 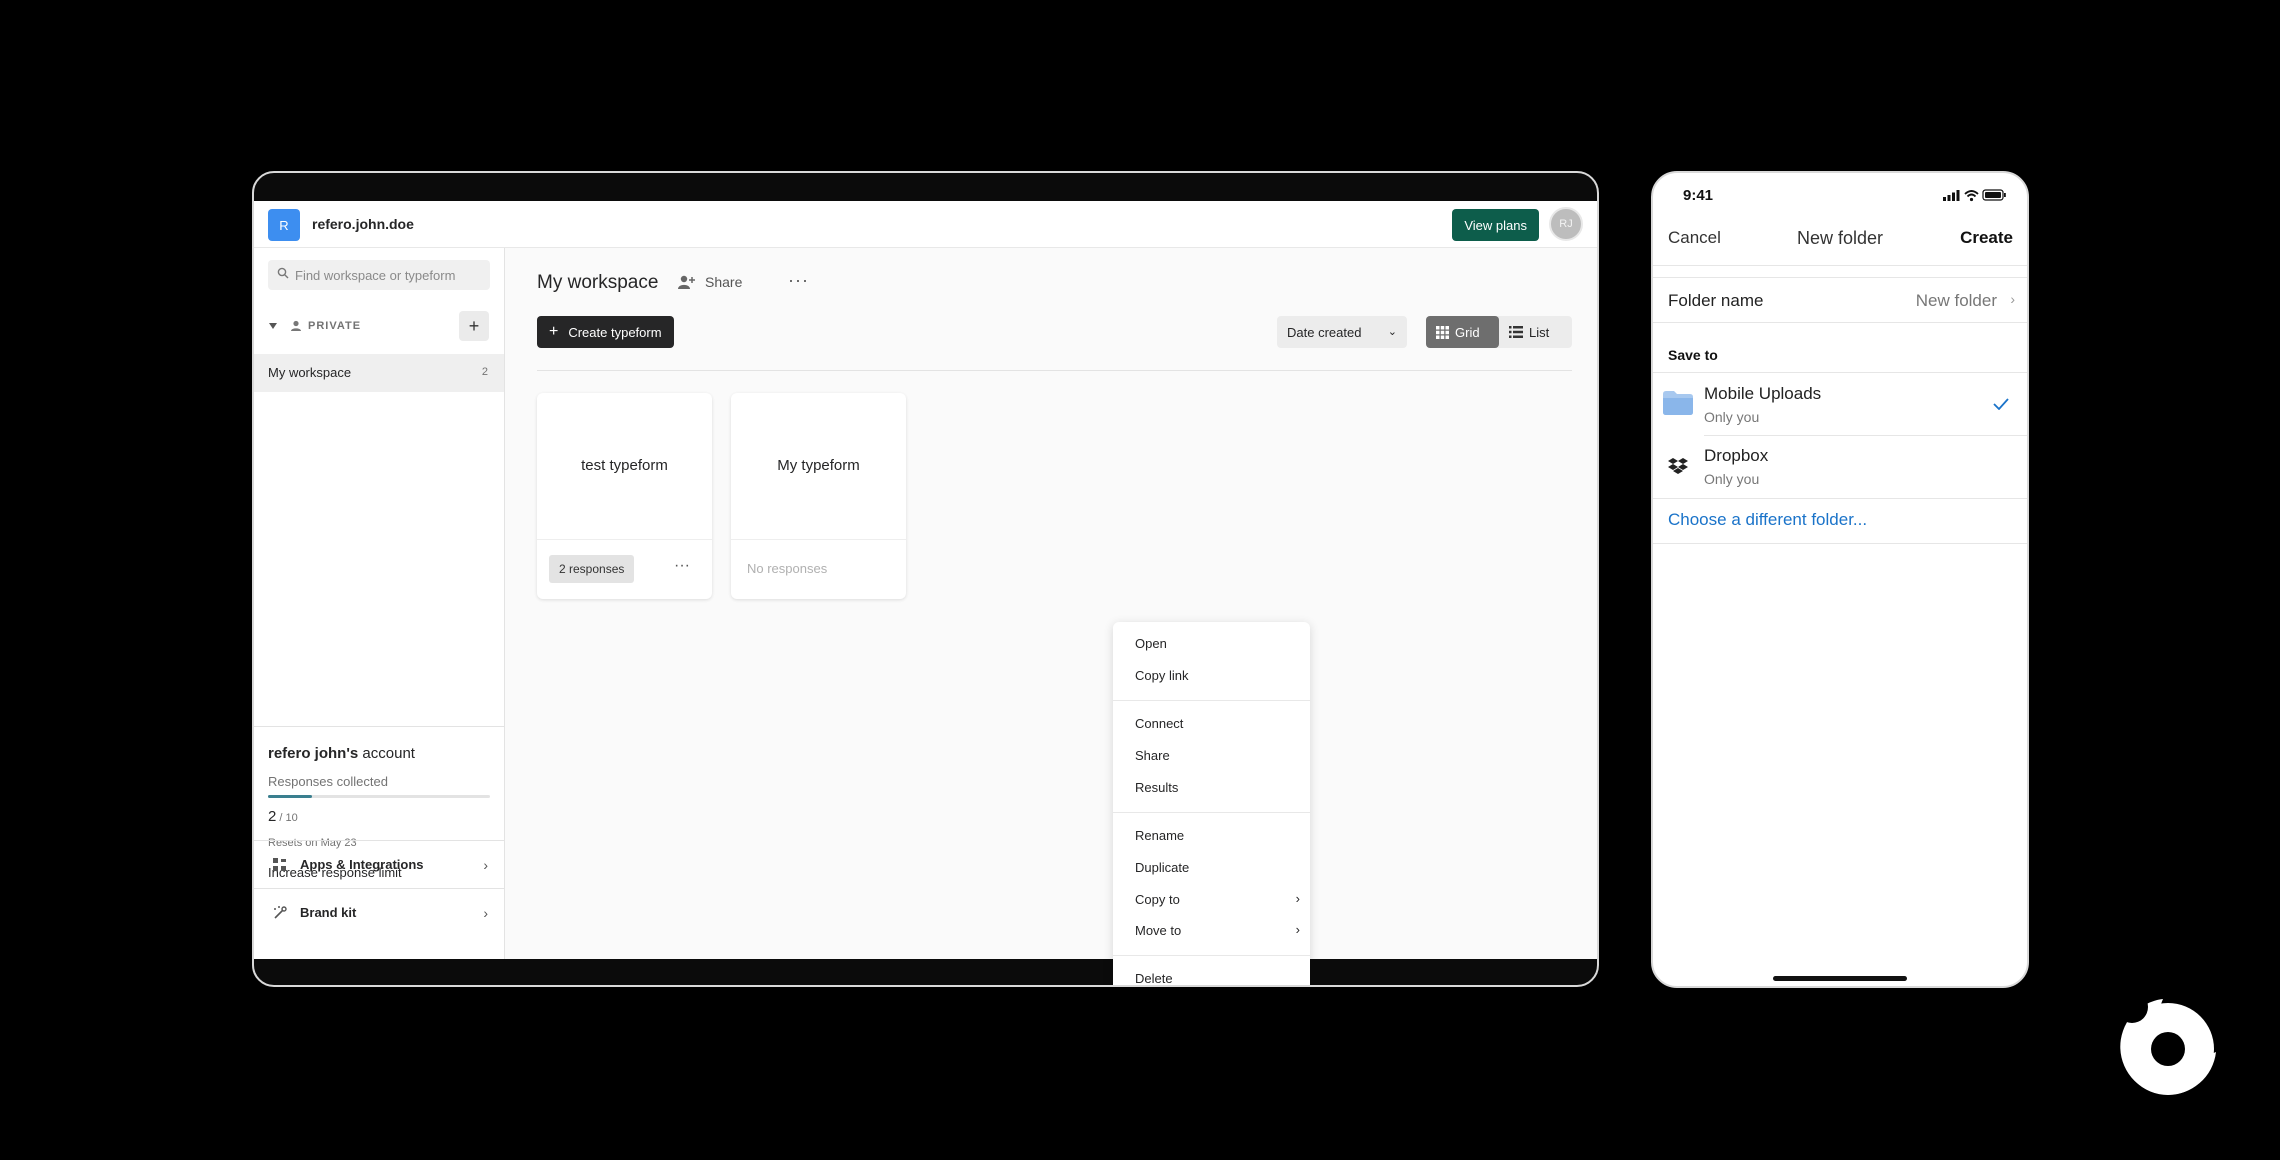 I want to click on responses-status: No responses, so click(x=787, y=568).